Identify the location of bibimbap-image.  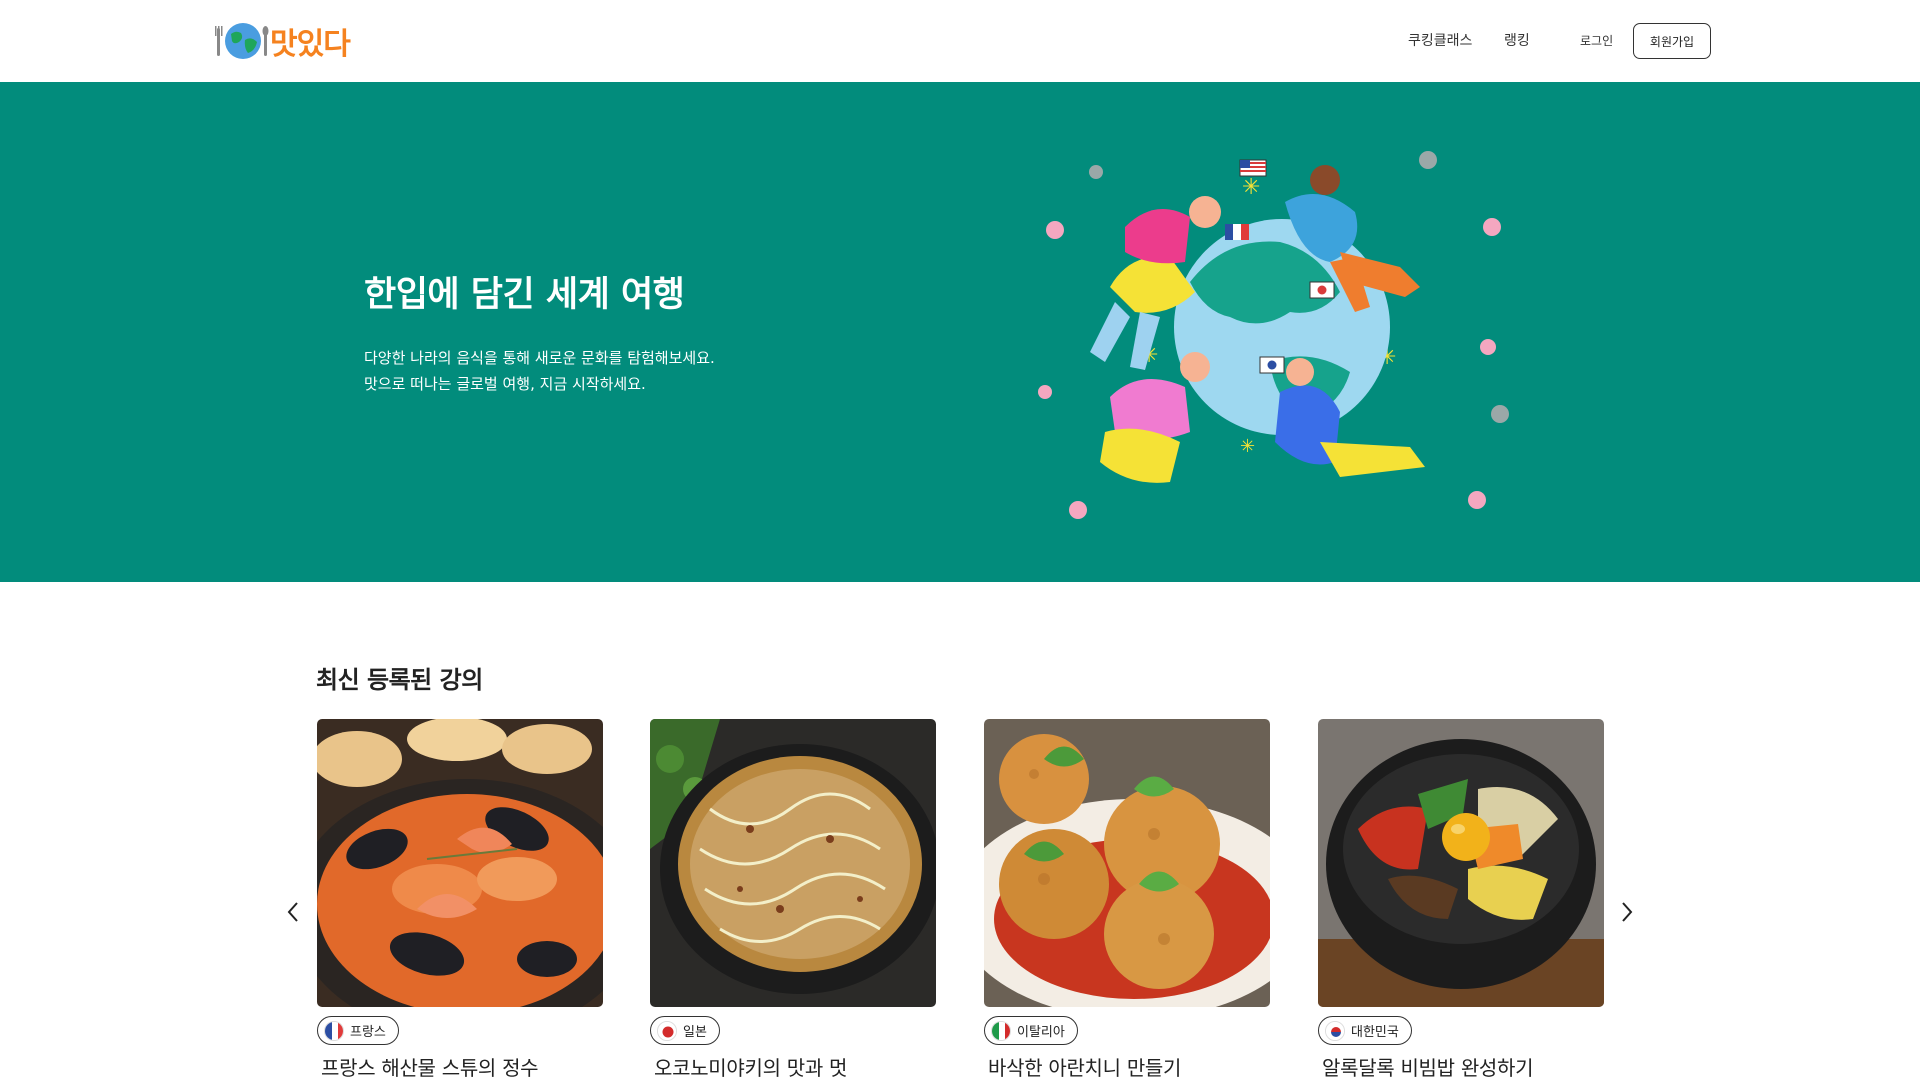
(1461, 863).